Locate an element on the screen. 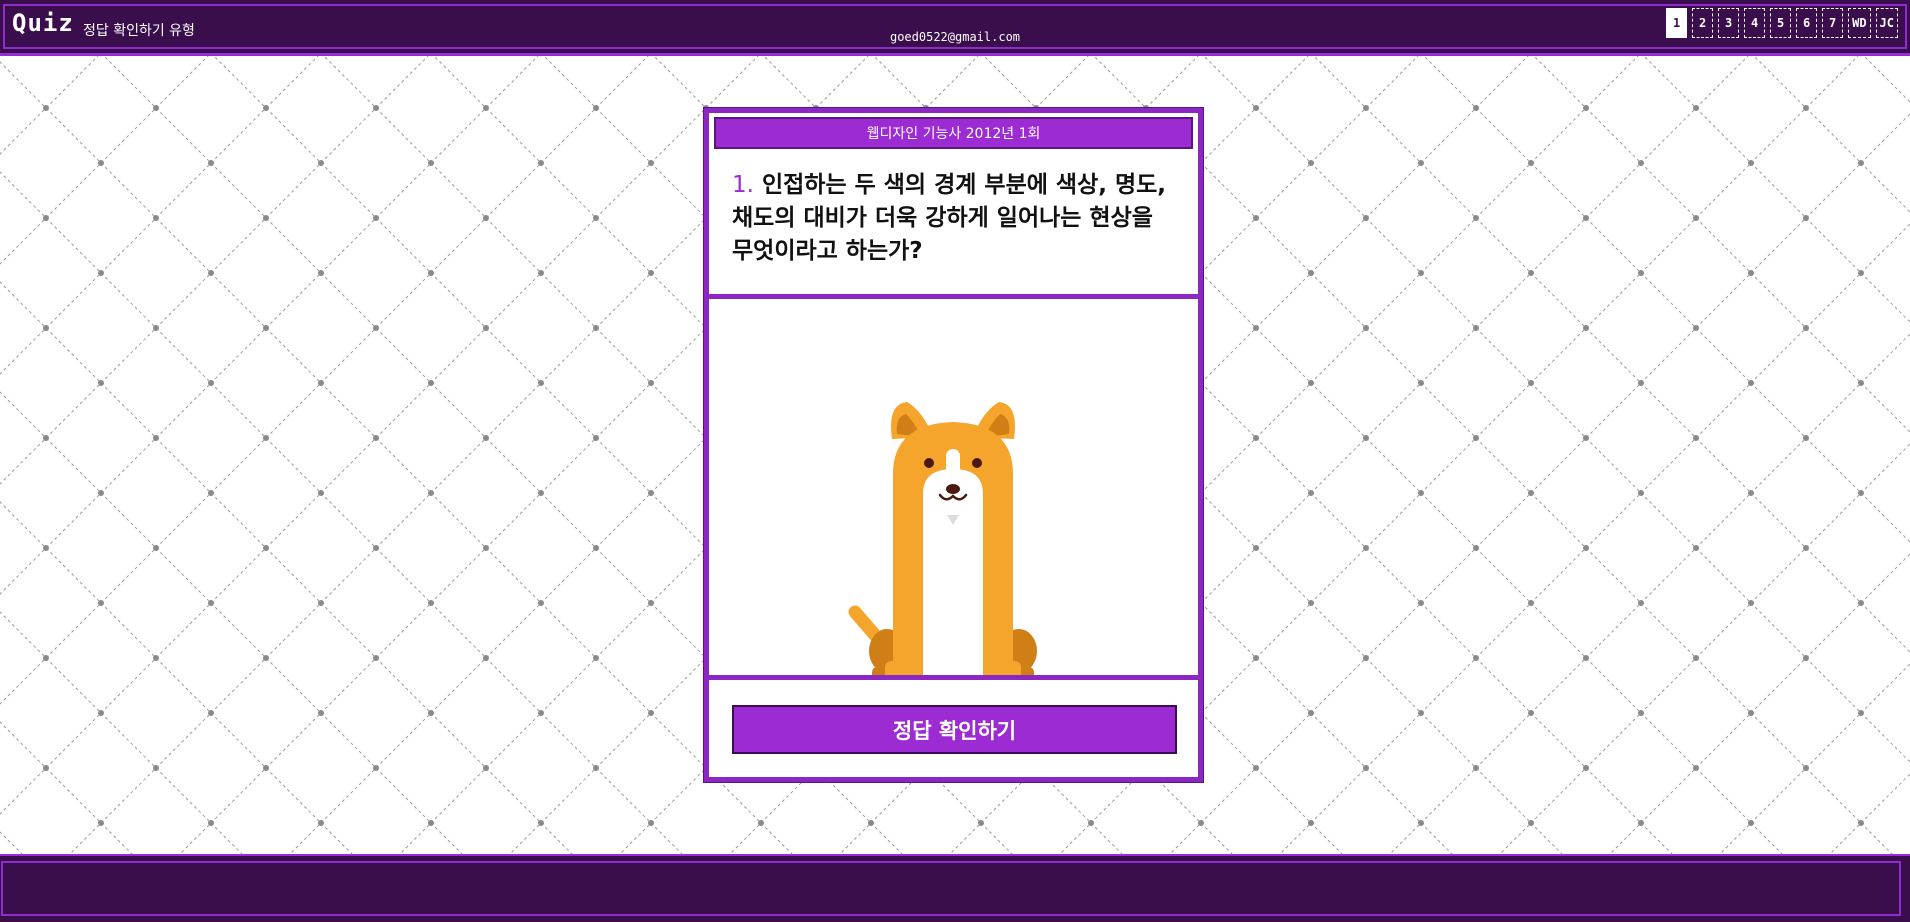  illustration-area is located at coordinates (953, 489).